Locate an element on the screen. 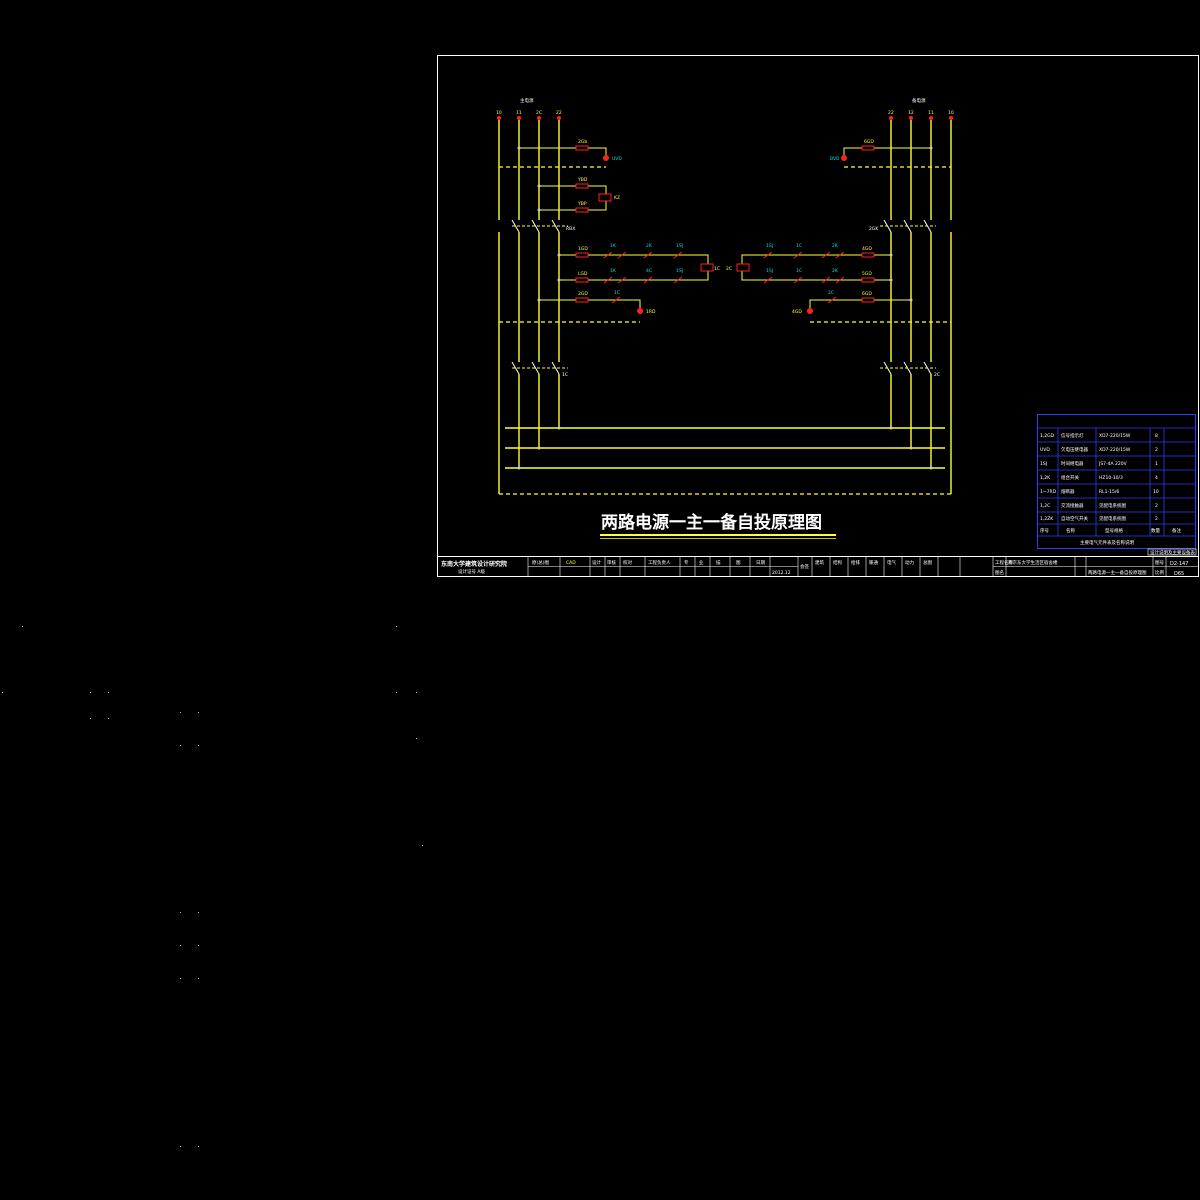  right-control-circuit is located at coordinates (836, 229).